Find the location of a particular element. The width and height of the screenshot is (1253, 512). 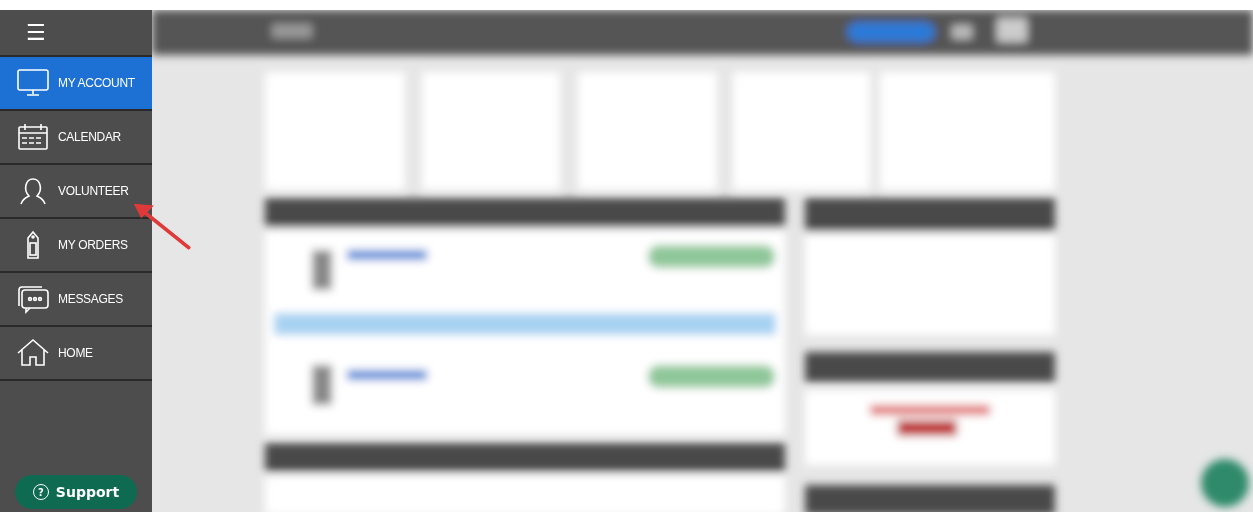

menu-icon: ☰ is located at coordinates (36, 32).